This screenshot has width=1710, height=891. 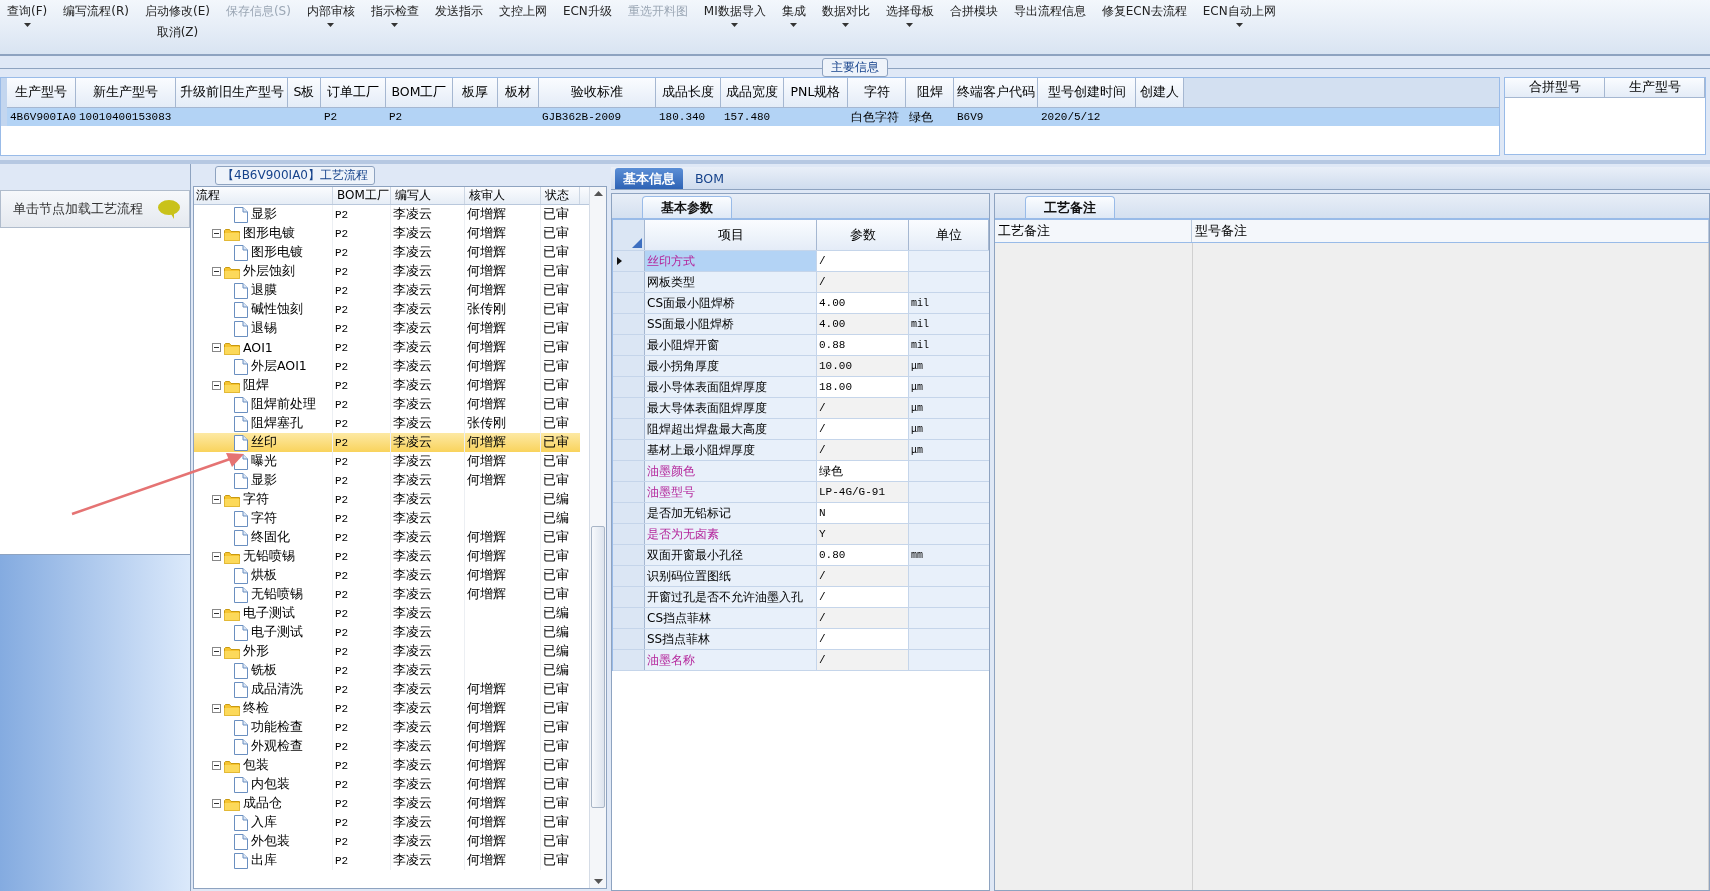 I want to click on tree-row: 退锡 P2 李凌云 何增辉 已审, so click(x=391, y=328).